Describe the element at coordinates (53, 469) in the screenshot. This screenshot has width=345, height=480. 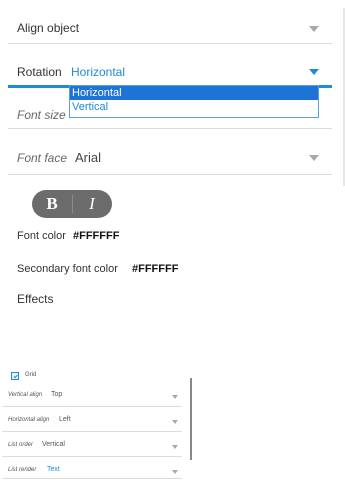
I see `list-render-value: Text` at that location.